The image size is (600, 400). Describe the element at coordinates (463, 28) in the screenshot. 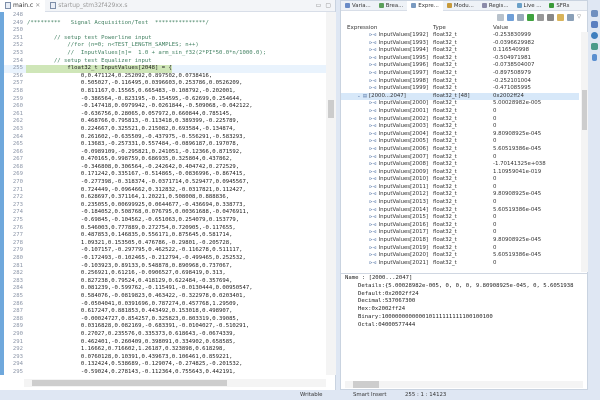

I see `column-type: Type` at that location.